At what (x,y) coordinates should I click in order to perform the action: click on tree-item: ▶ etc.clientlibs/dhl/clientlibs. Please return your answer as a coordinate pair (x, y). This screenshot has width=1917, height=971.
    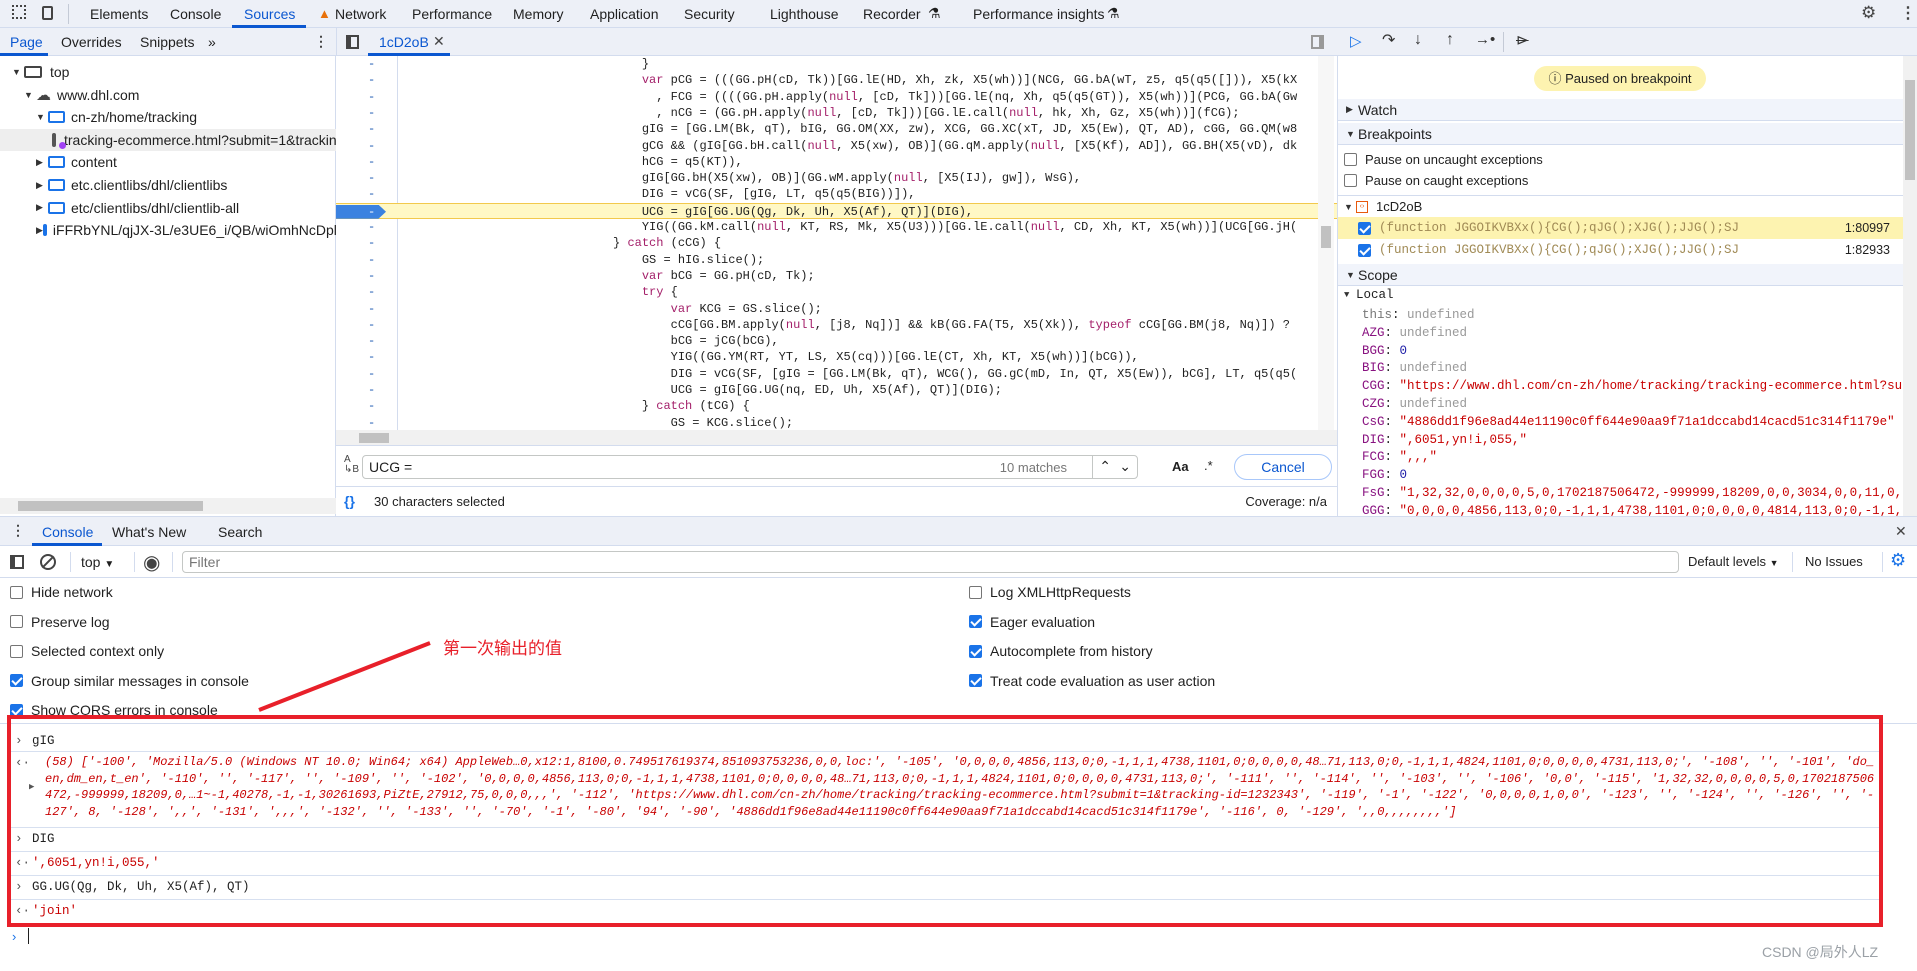
    Looking at the image, I should click on (168, 185).